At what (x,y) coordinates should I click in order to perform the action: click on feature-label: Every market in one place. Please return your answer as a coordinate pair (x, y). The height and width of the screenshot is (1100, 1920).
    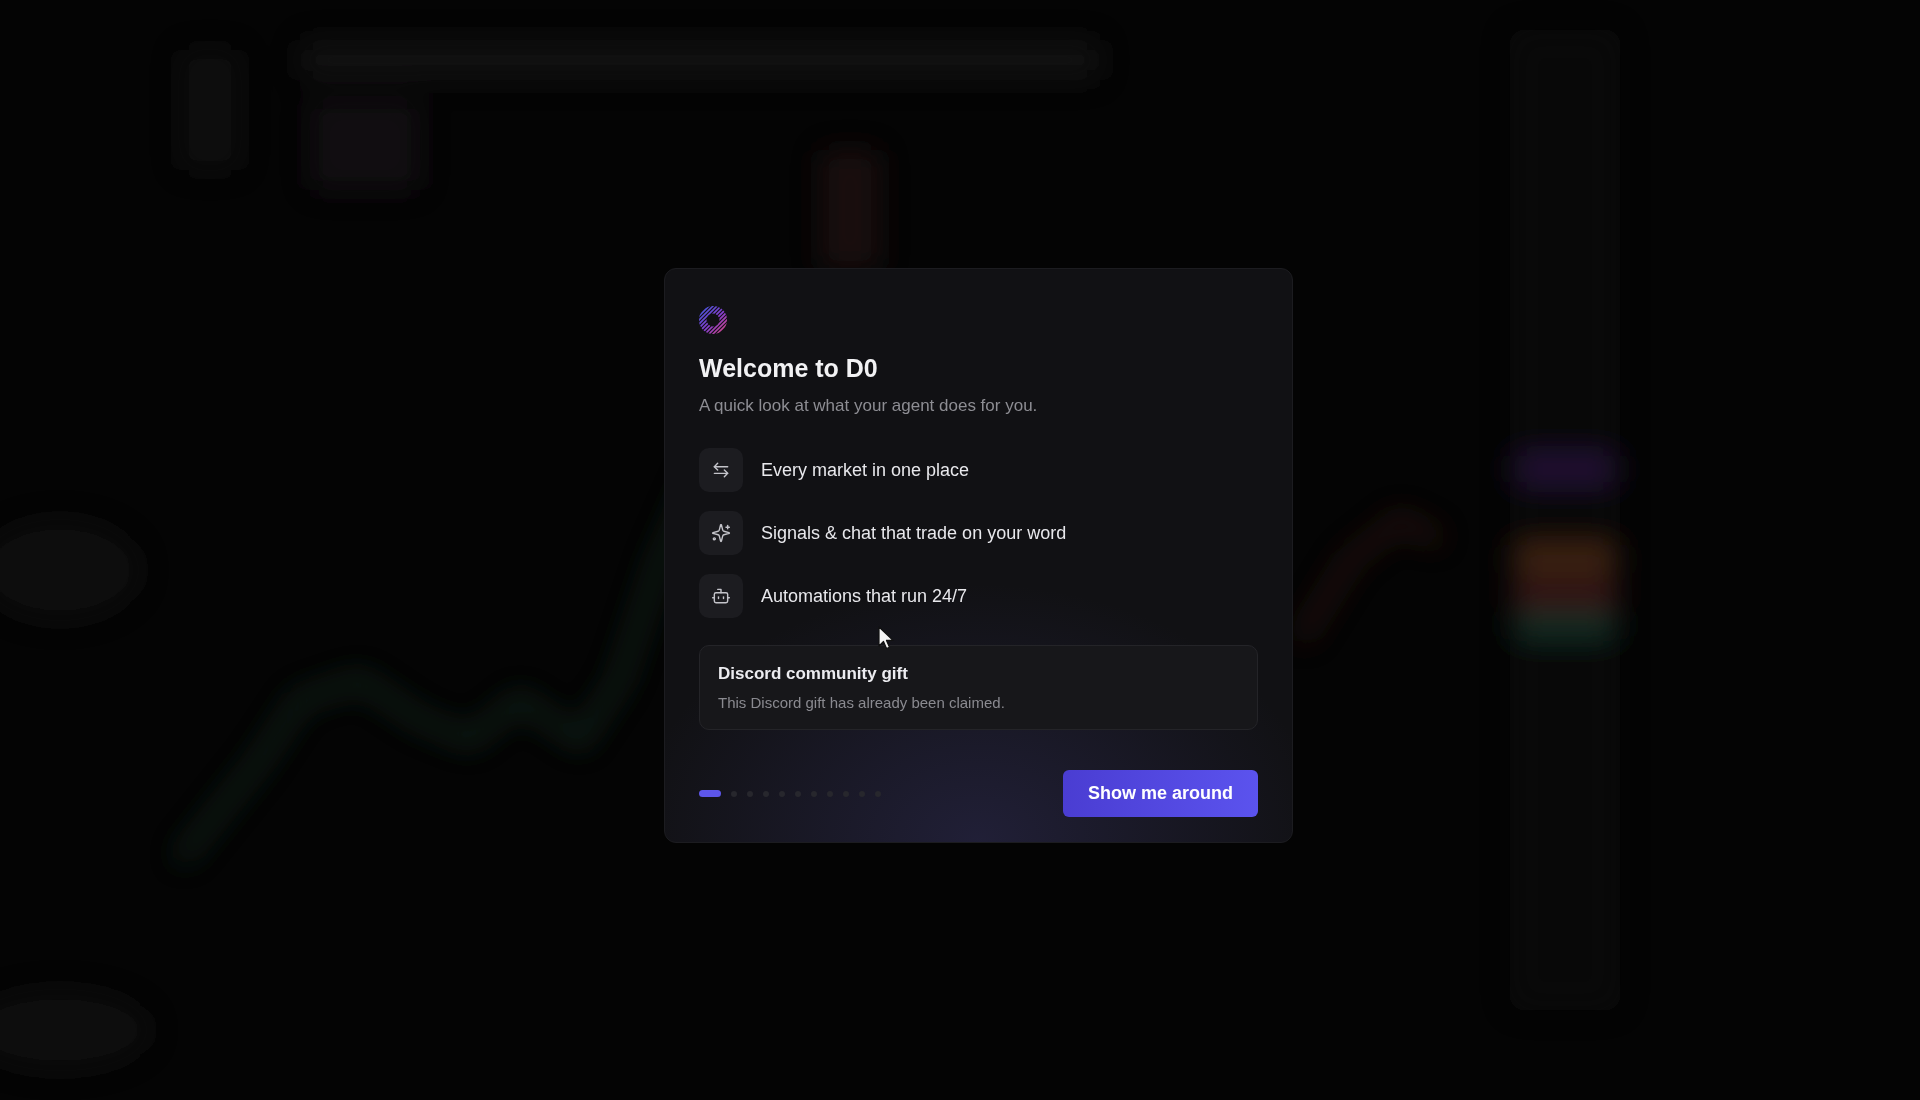
    Looking at the image, I should click on (865, 470).